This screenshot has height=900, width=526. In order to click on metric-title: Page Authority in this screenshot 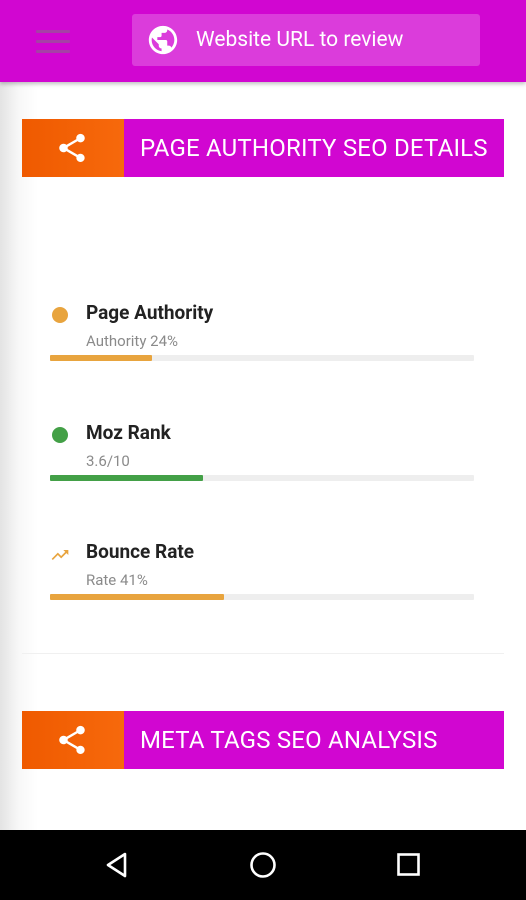, I will do `click(150, 312)`.